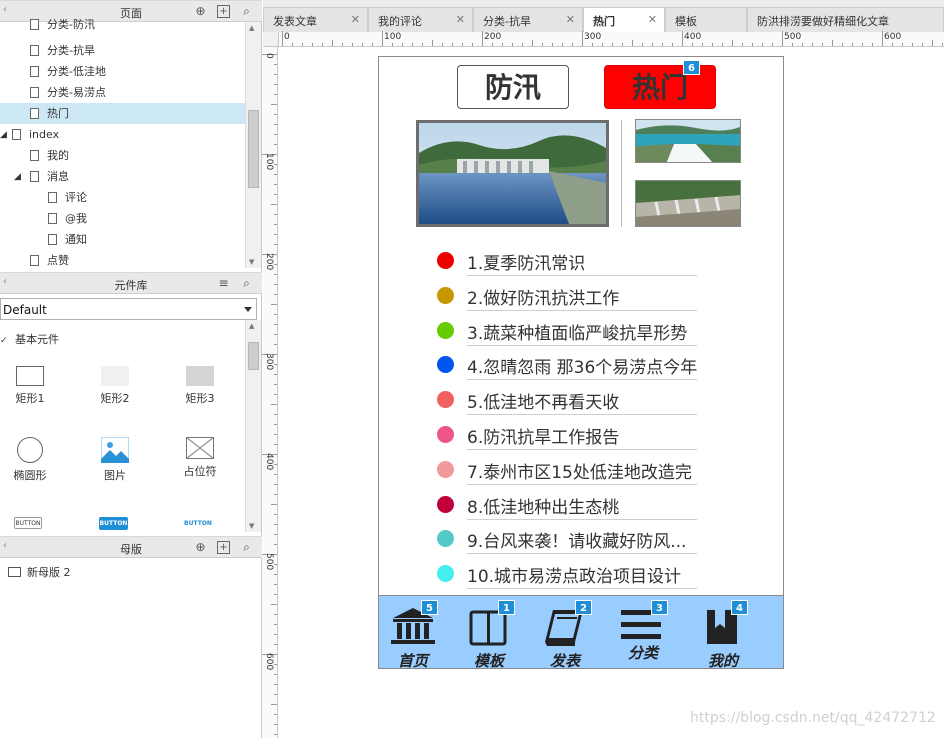 The image size is (944, 738). Describe the element at coordinates (76, 239) in the screenshot. I see `tree-item-label: 通知` at that location.